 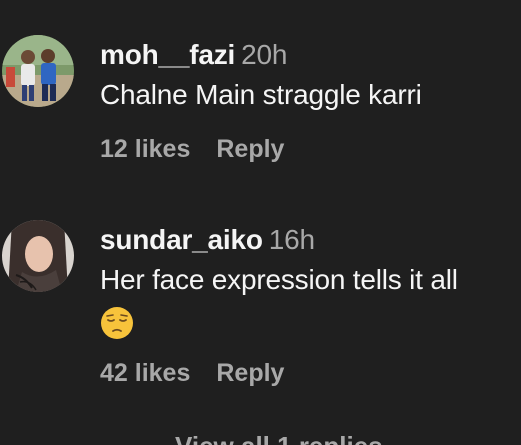 I want to click on comment-header: moh__fazi 20h, so click(x=310, y=55).